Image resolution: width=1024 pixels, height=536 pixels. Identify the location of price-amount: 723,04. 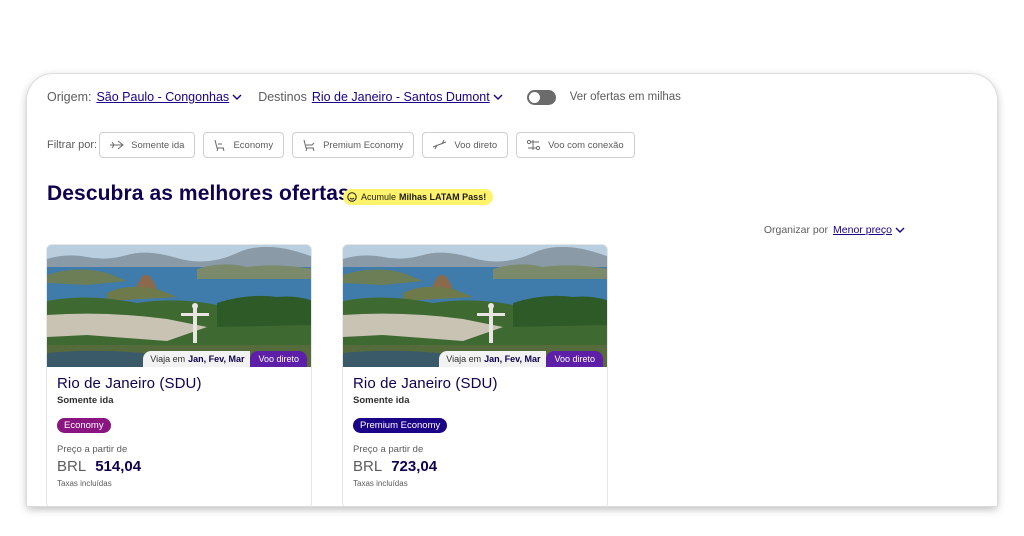
(414, 466).